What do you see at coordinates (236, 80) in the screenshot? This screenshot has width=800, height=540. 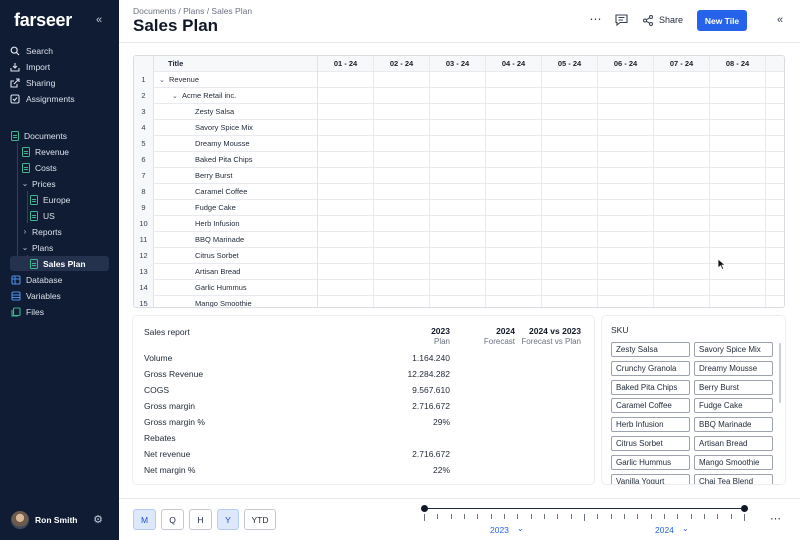 I see `row-title-cell: ⌄ Revenue` at bounding box center [236, 80].